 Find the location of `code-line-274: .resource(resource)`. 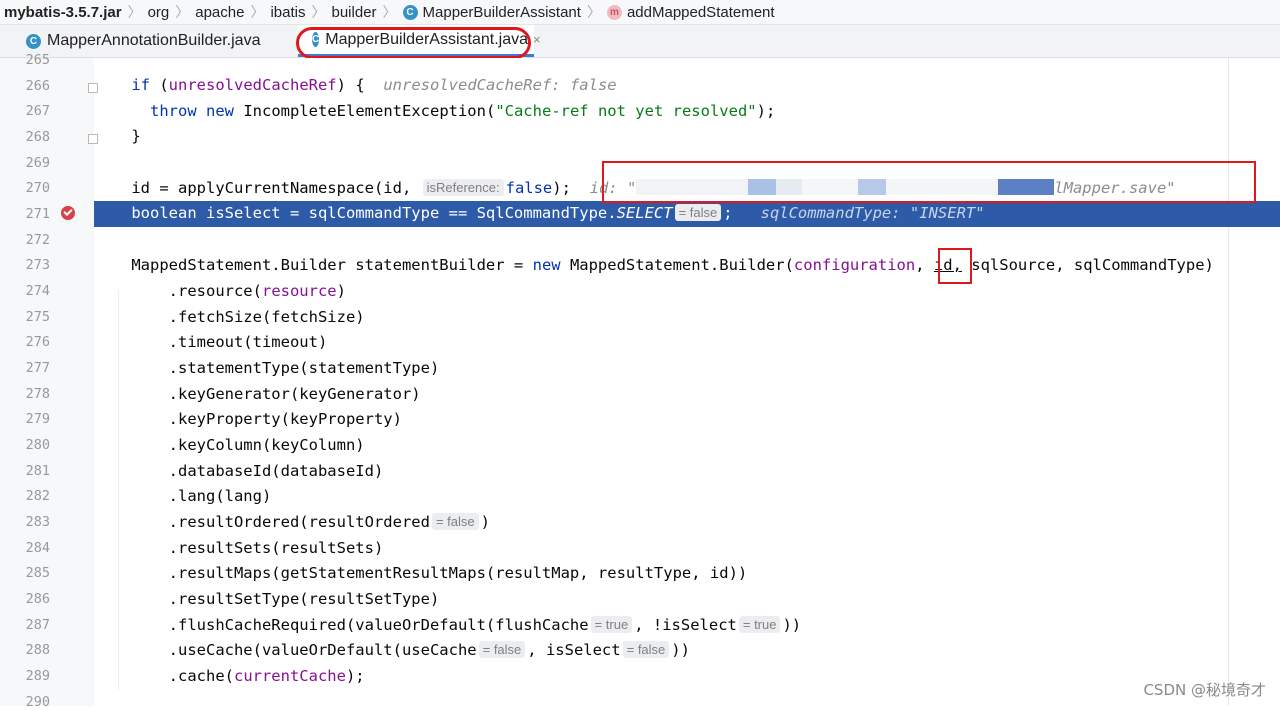

code-line-274: .resource(resource) is located at coordinates (687, 292).